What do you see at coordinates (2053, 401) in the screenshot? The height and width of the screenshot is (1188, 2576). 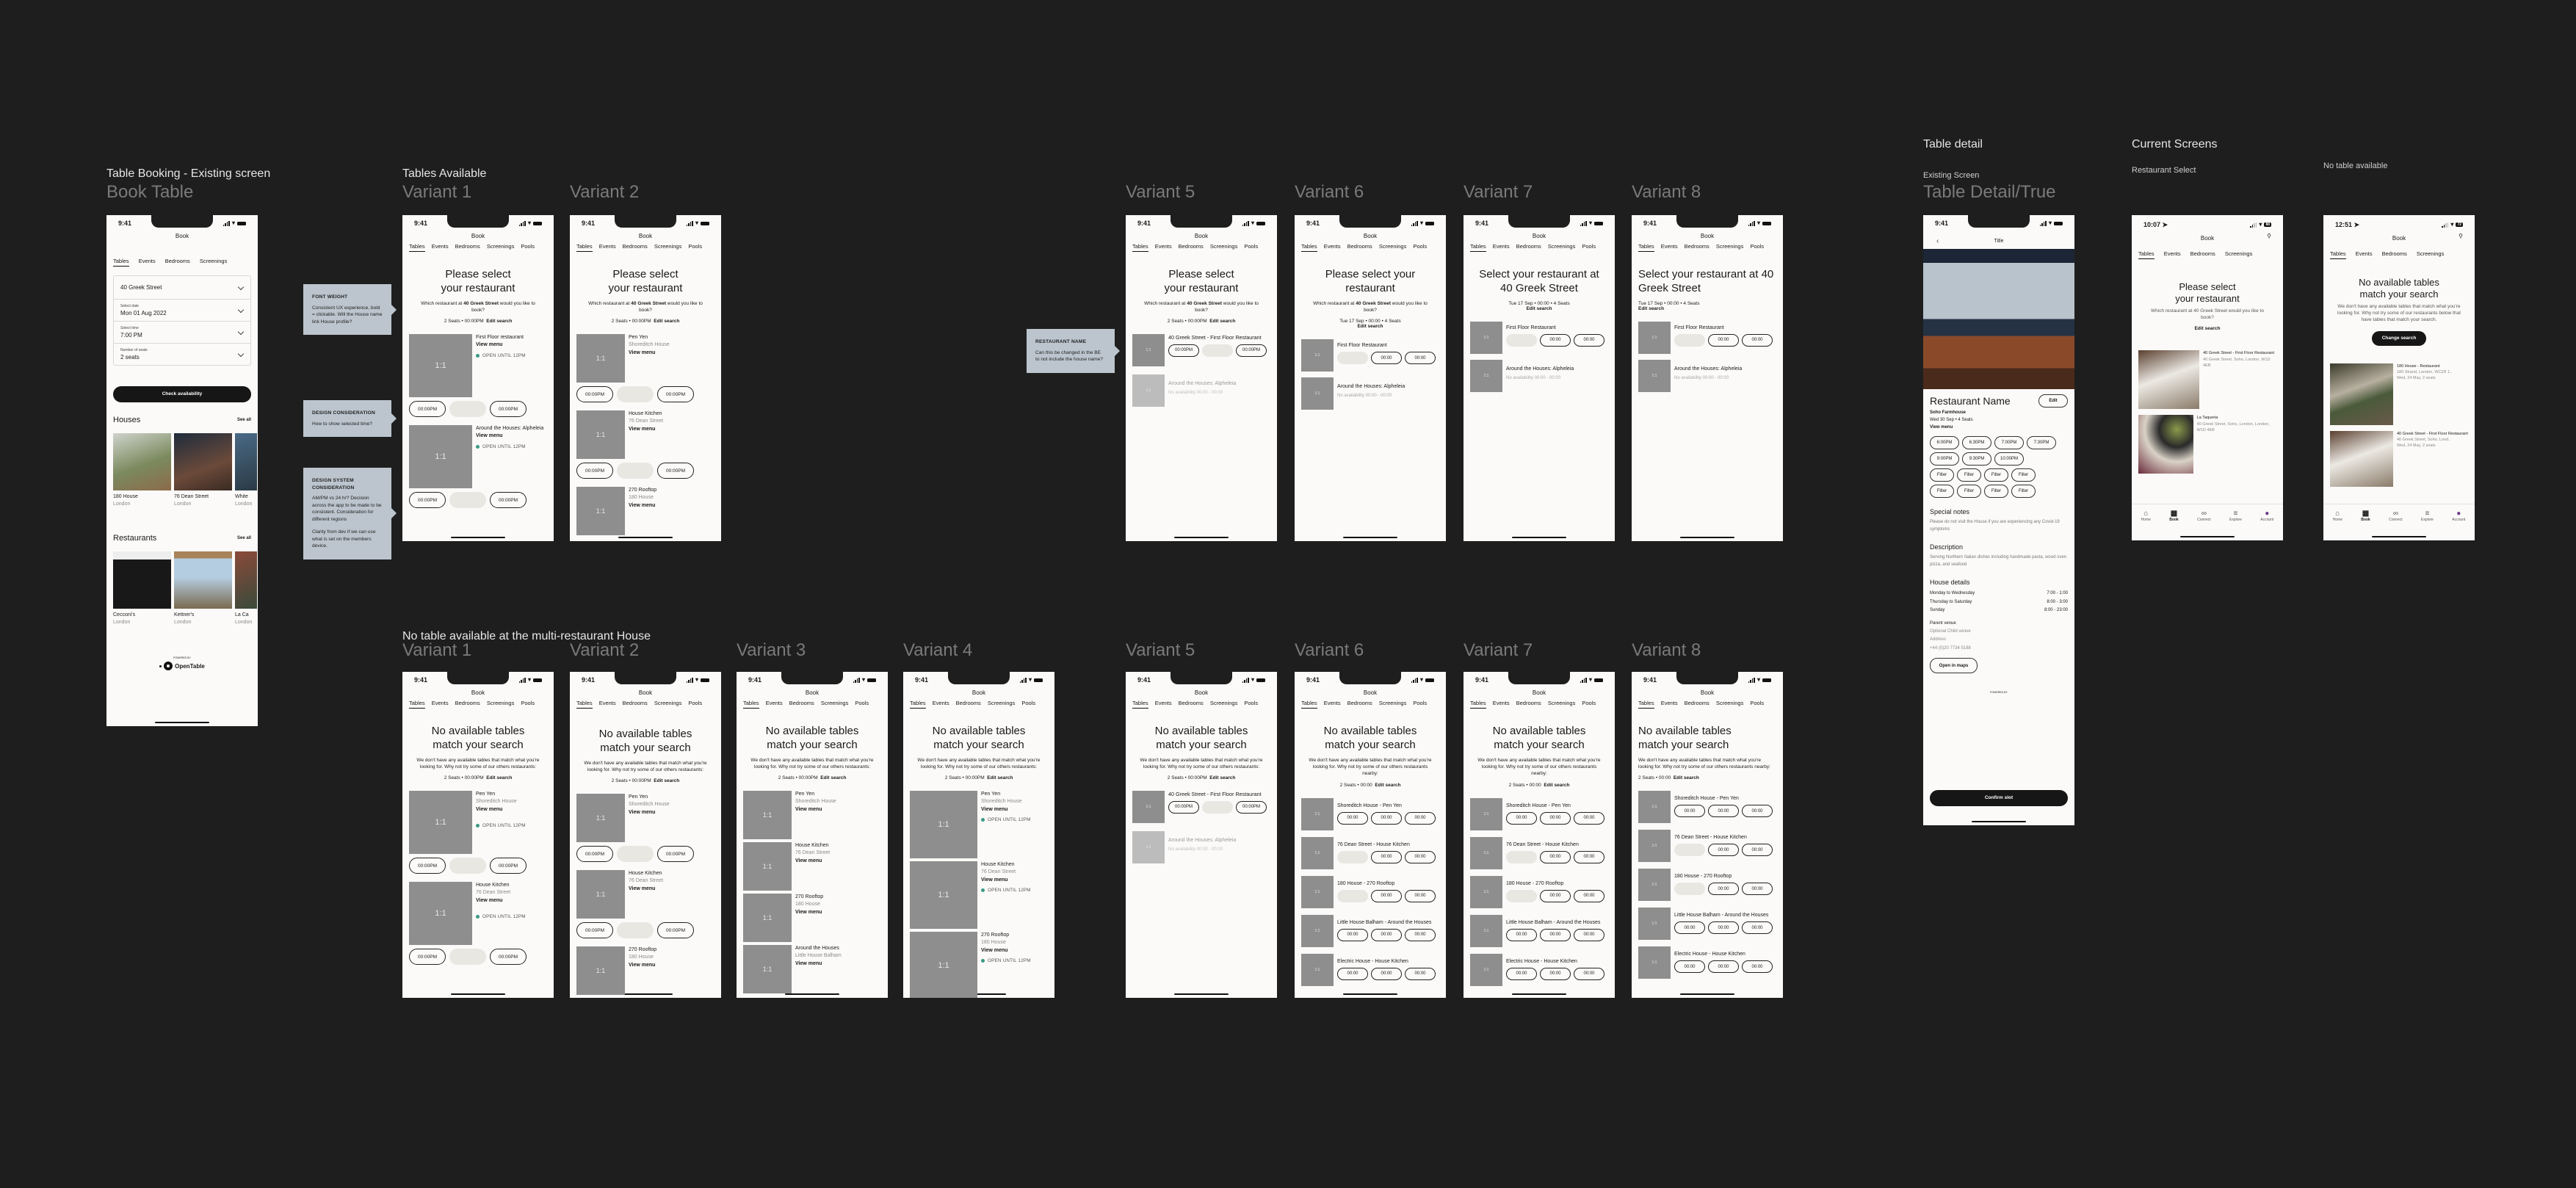 I see `edit-button: Edit` at bounding box center [2053, 401].